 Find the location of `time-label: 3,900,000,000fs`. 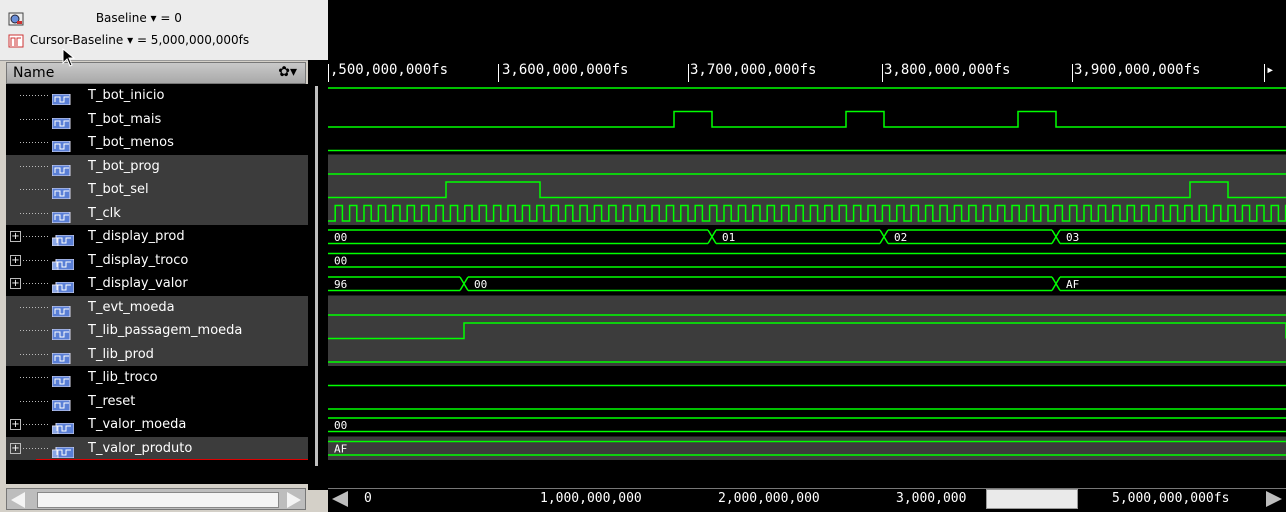

time-label: 3,900,000,000fs is located at coordinates (1137, 70).